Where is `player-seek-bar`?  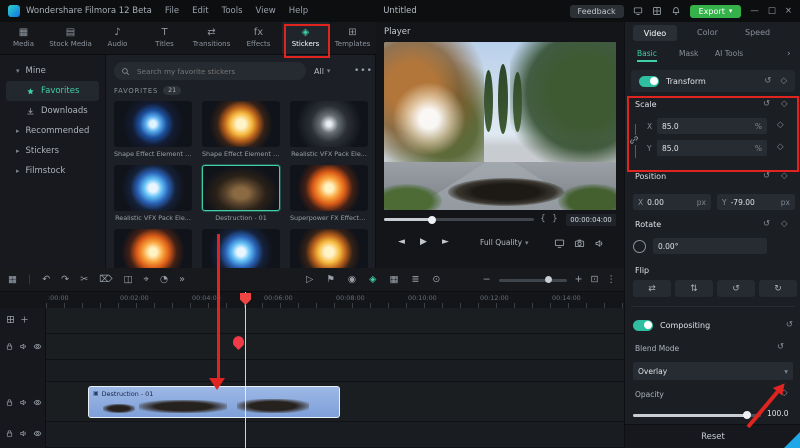 player-seek-bar is located at coordinates (459, 219).